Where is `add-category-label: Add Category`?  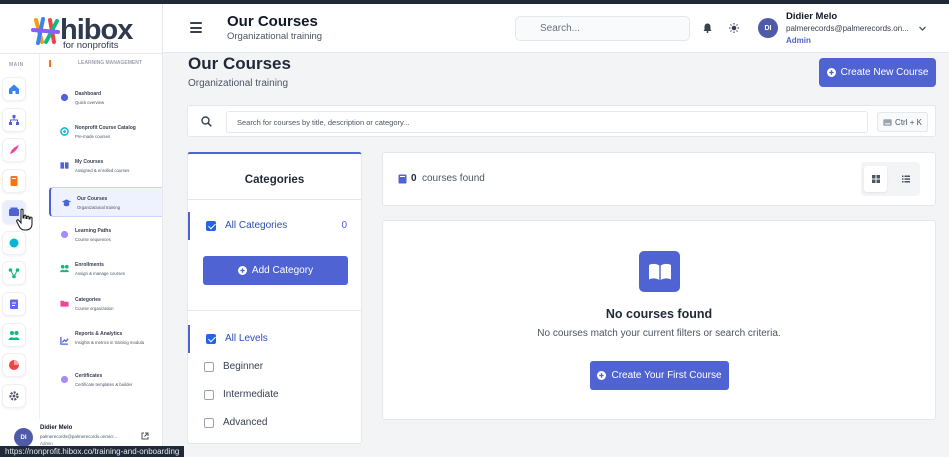
add-category-label: Add Category is located at coordinates (282, 270).